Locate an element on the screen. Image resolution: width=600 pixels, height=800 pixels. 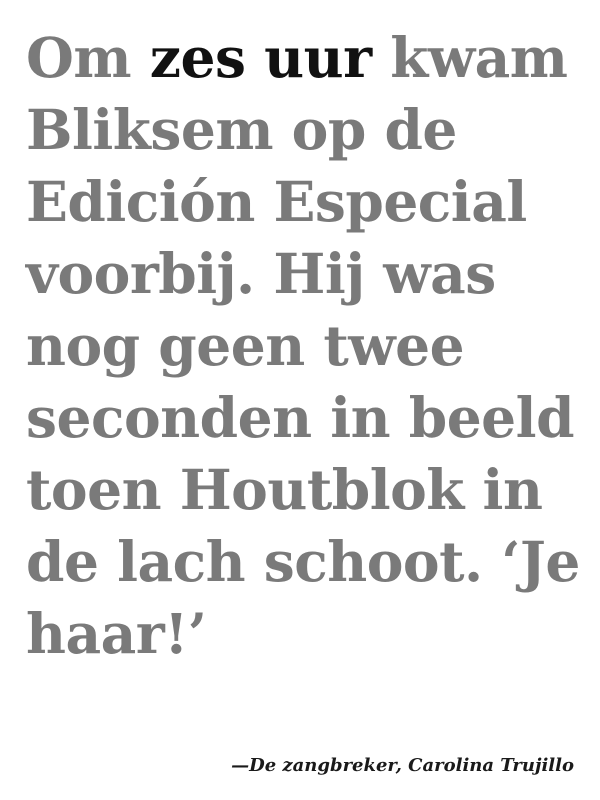
quote-lead: Om is located at coordinates (88, 57).